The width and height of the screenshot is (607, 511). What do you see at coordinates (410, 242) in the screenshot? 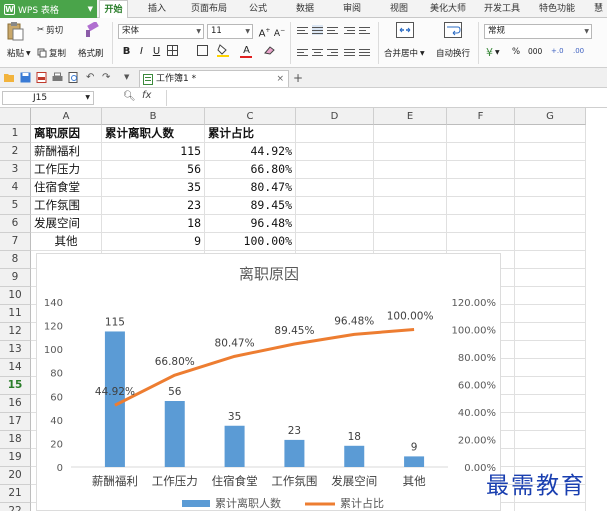
I see `cell-e7` at bounding box center [410, 242].